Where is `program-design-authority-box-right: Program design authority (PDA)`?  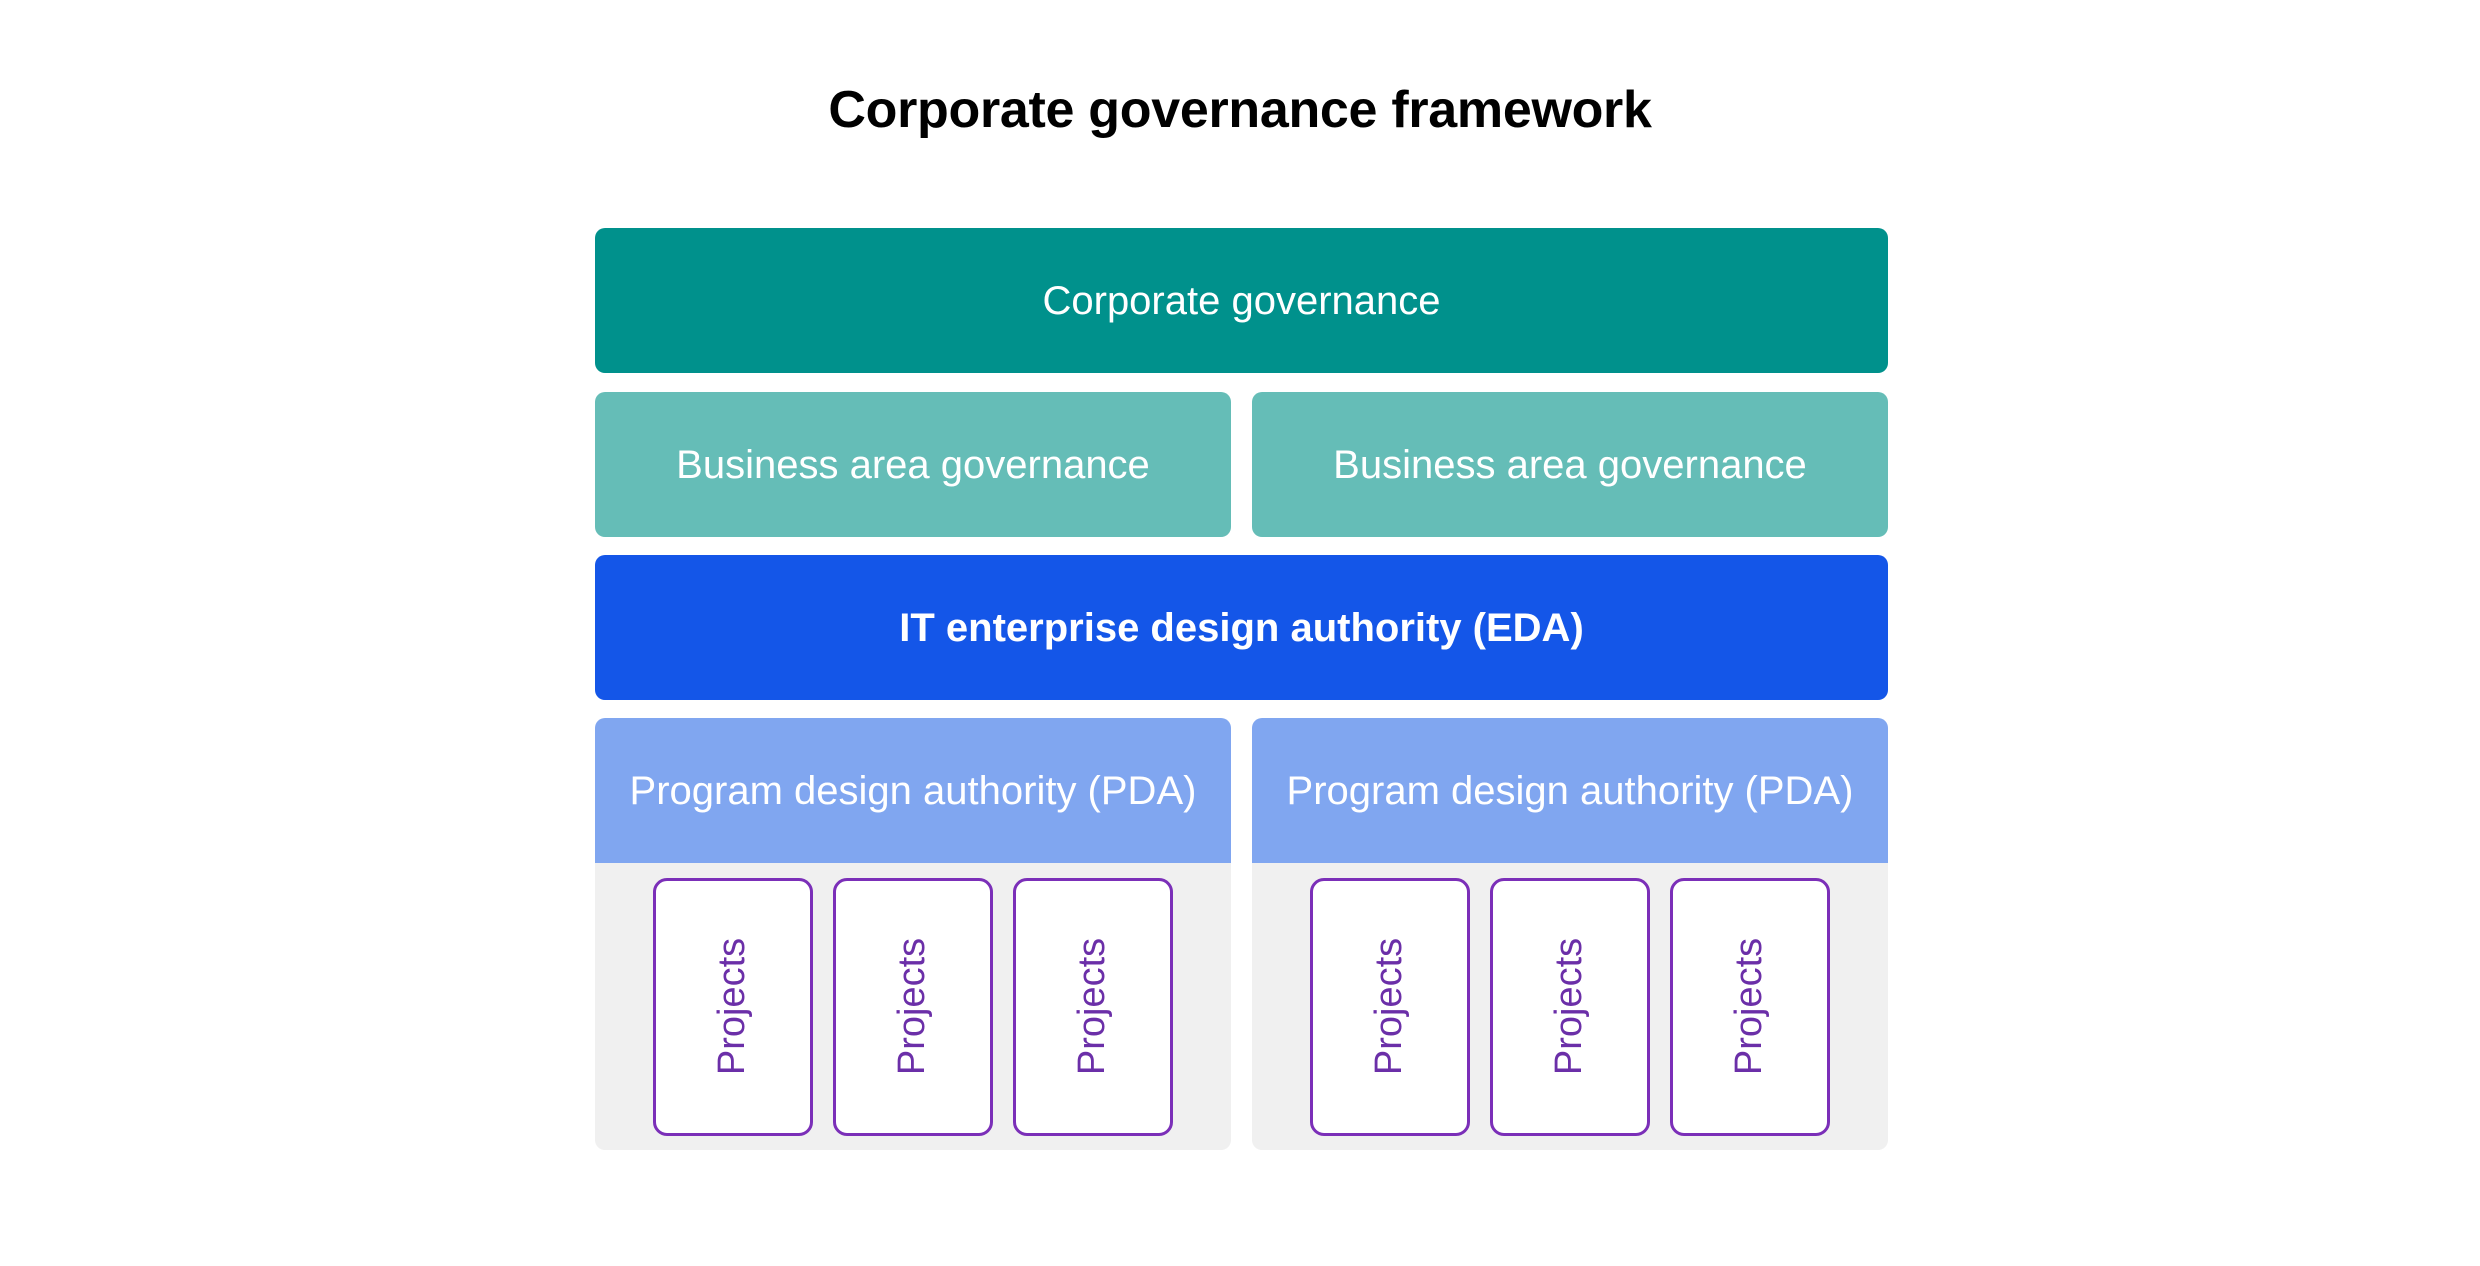
program-design-authority-box-right: Program design authority (PDA) is located at coordinates (1570, 790).